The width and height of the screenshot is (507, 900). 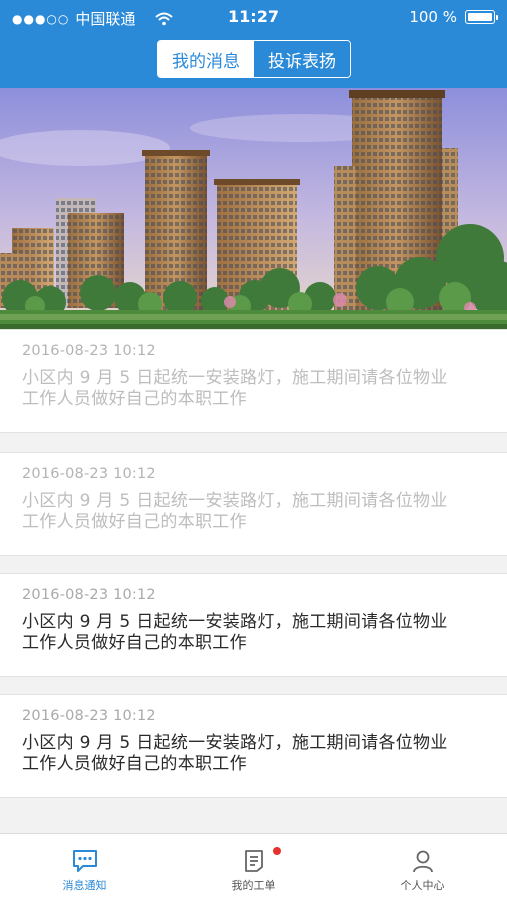 I want to click on segment-control: 我的消息 投诉表扬, so click(x=254, y=59).